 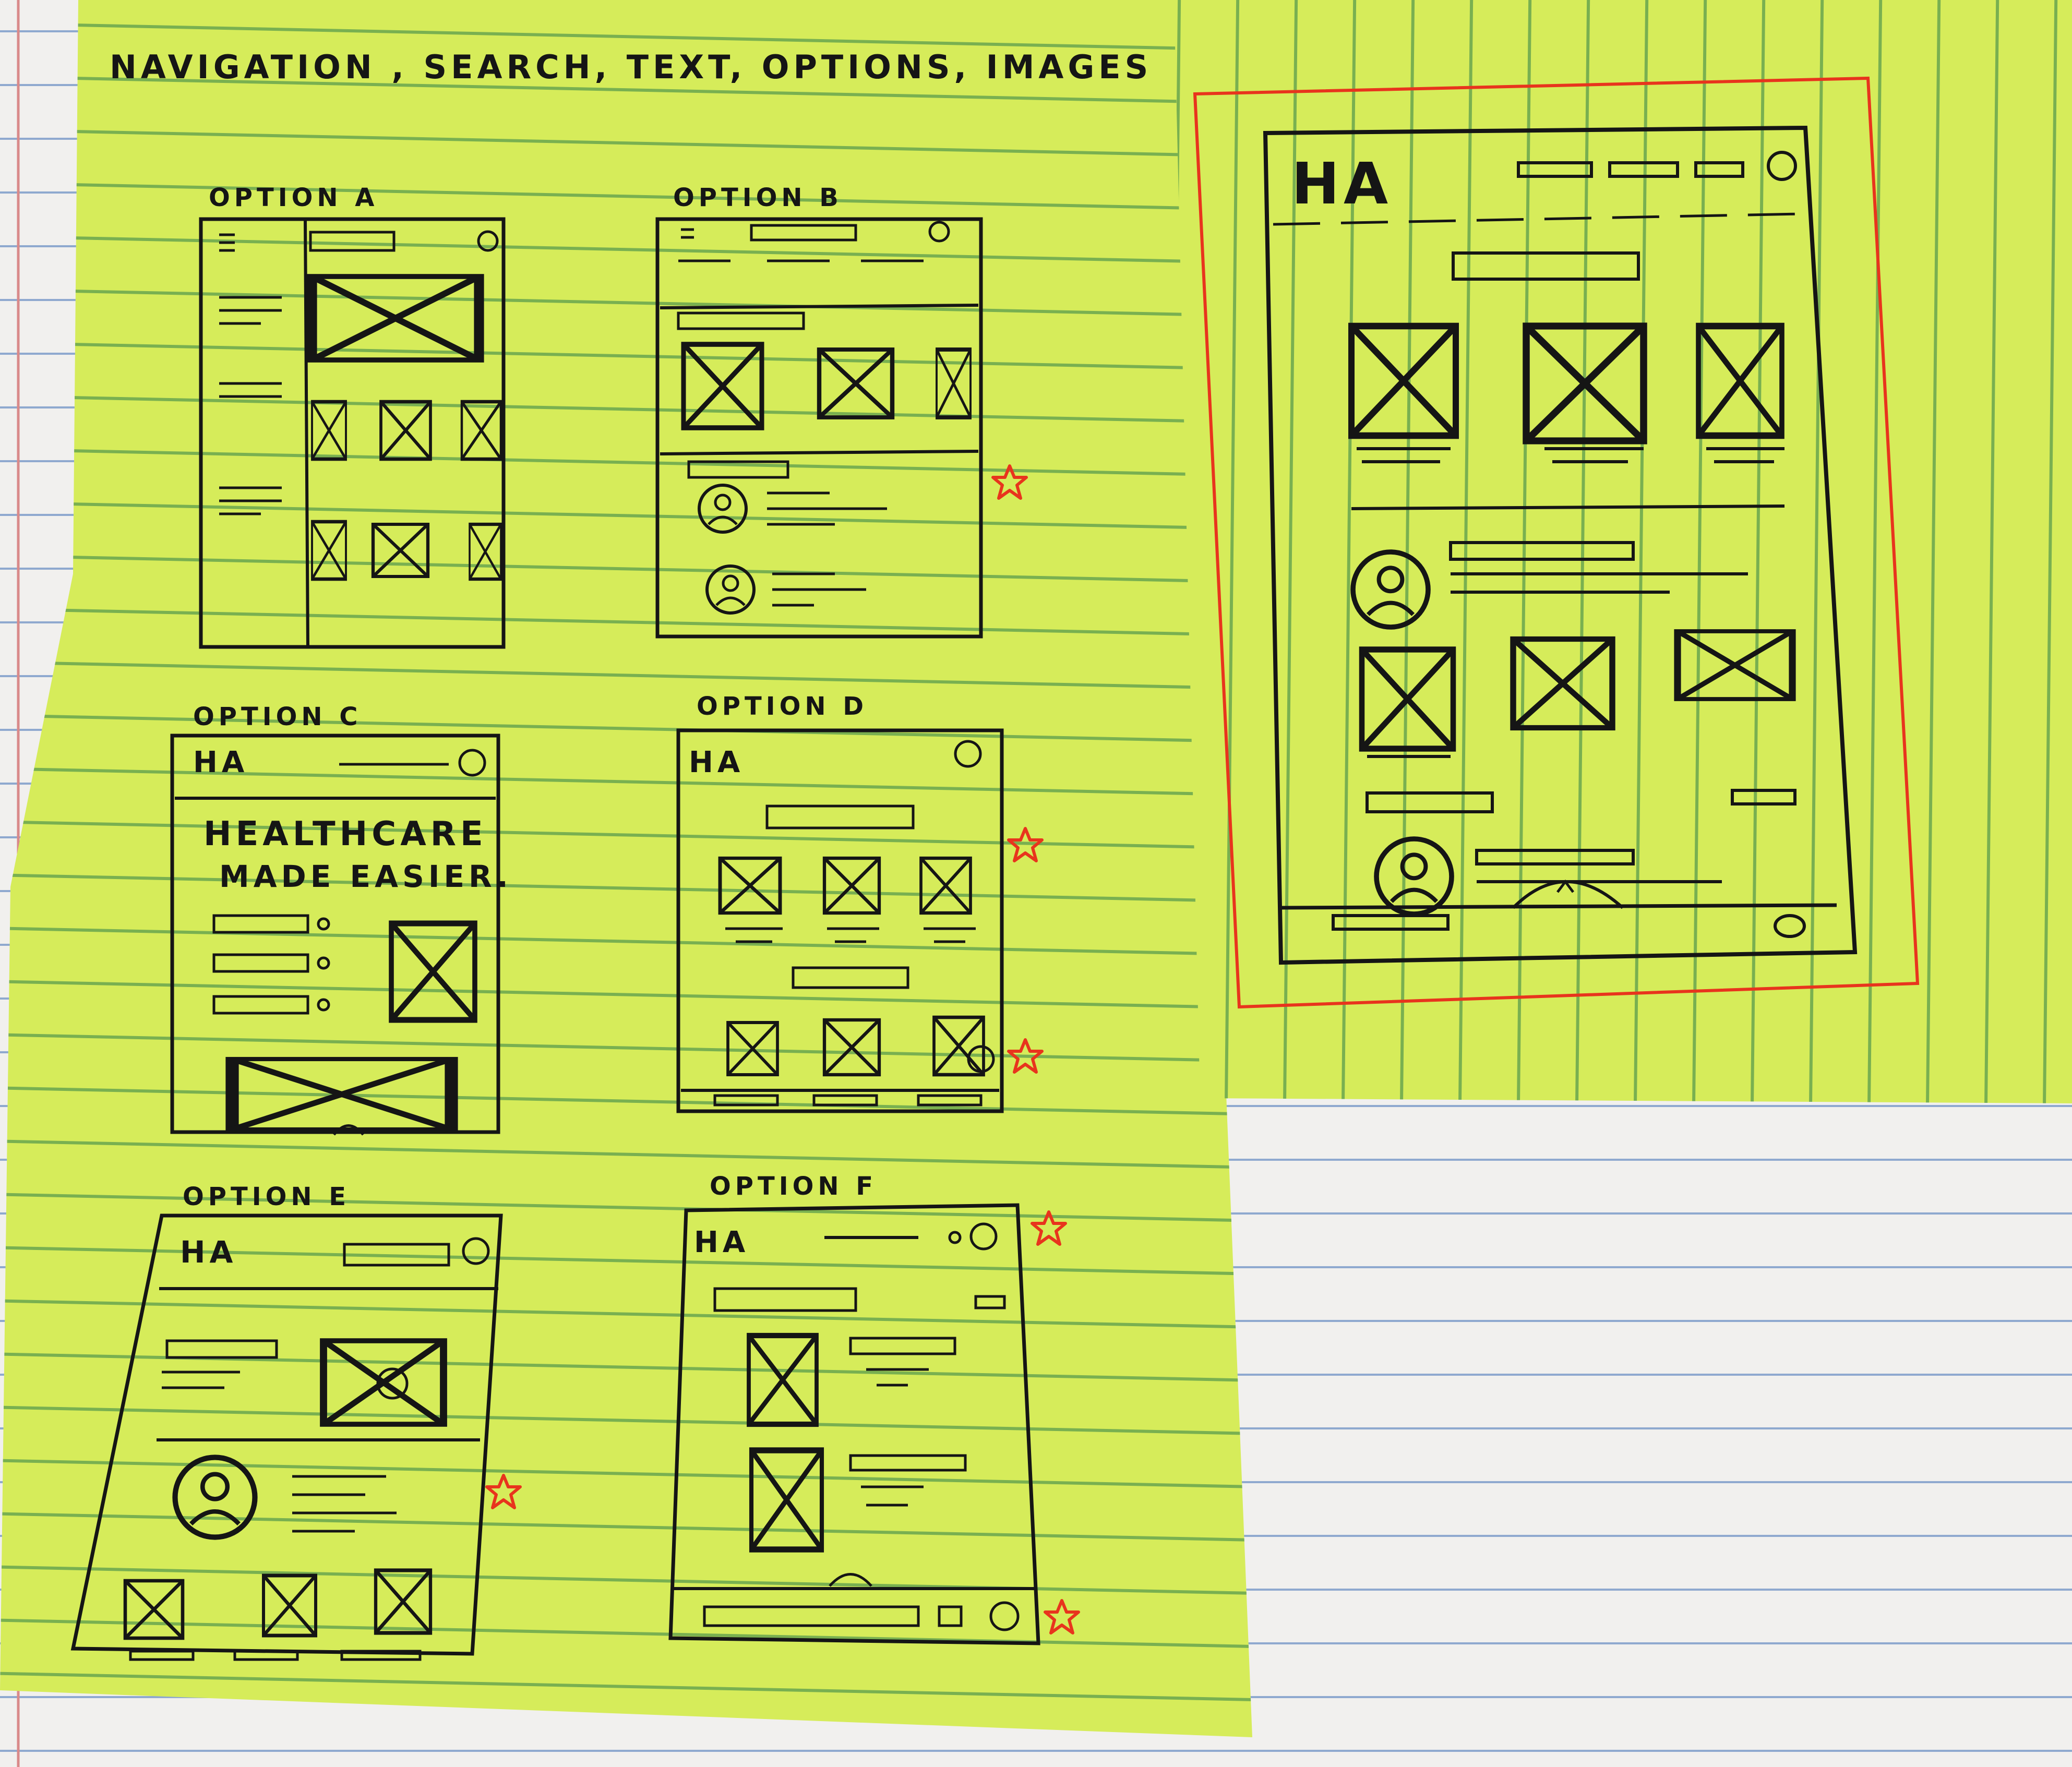 What do you see at coordinates (758, 197) in the screenshot?
I see `option-b-label: OPTION B` at bounding box center [758, 197].